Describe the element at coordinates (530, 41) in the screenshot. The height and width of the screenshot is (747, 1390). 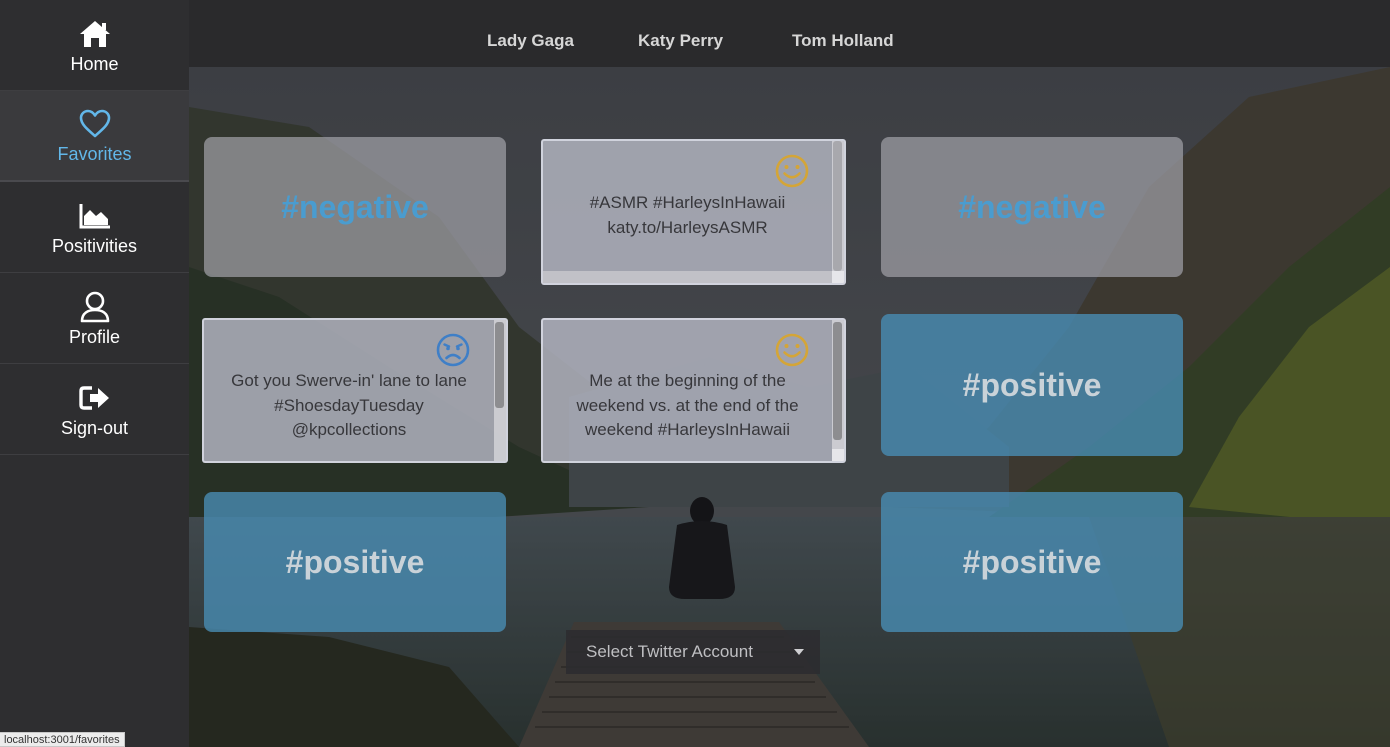
I see `tab-lady-gaga: Lady Gaga` at that location.